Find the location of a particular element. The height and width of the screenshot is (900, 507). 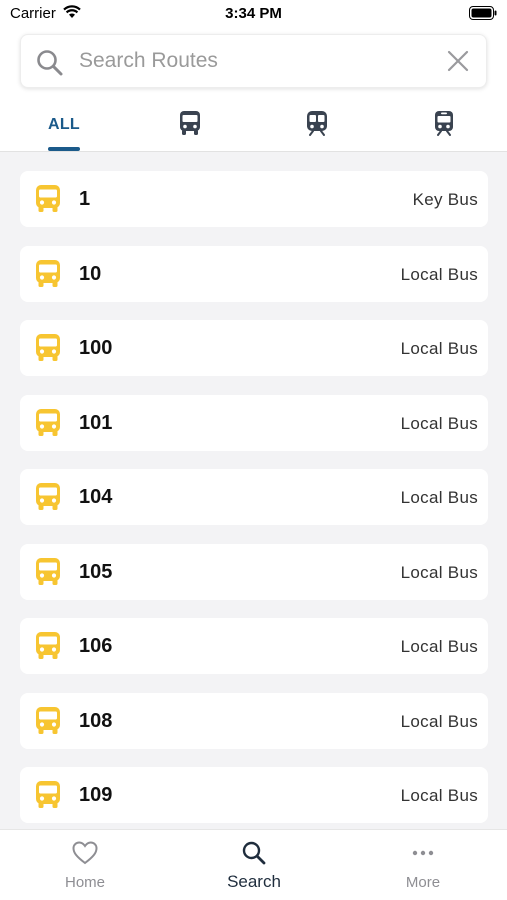

train-icon is located at coordinates (444, 125).